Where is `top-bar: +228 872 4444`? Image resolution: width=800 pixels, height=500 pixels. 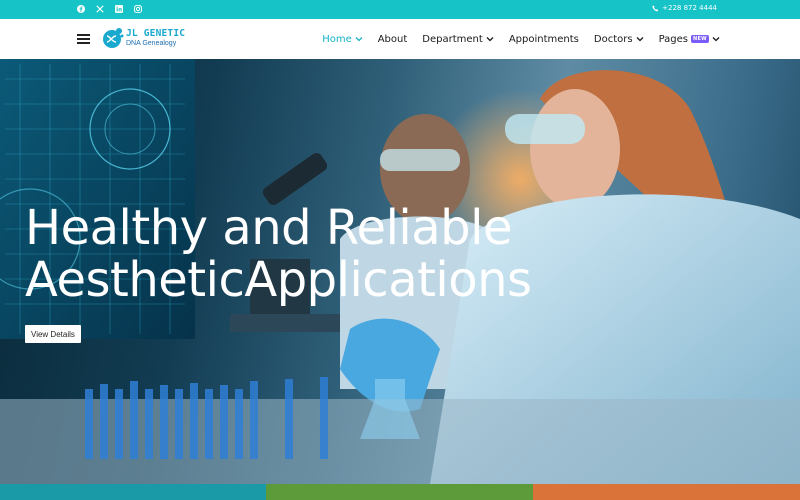 top-bar: +228 872 4444 is located at coordinates (400, 9).